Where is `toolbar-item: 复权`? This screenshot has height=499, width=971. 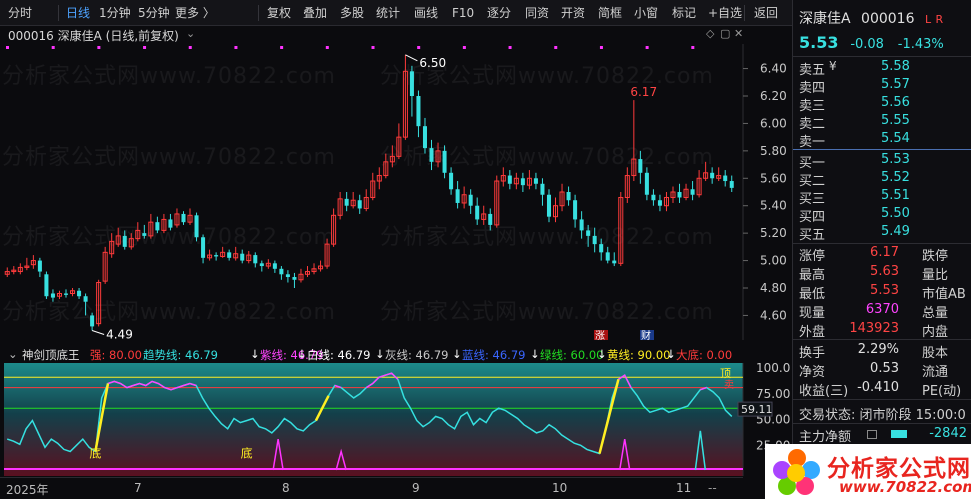 toolbar-item: 复权 is located at coordinates (279, 13).